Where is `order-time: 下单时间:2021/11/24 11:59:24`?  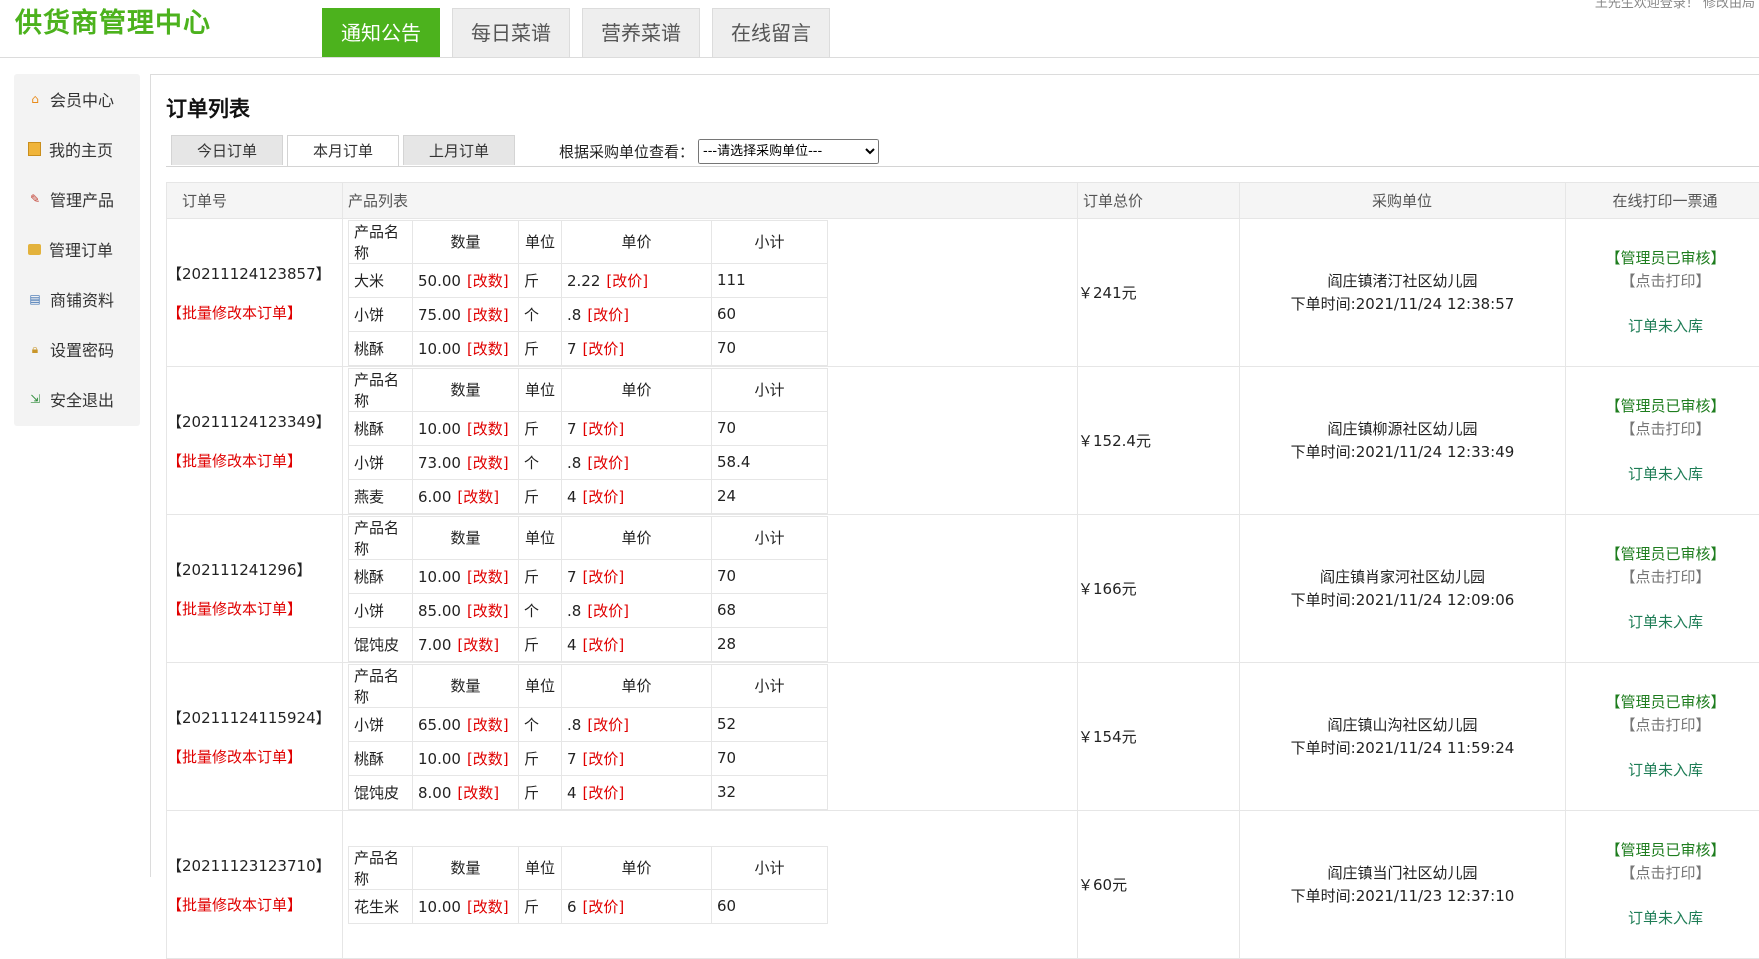 order-time: 下单时间:2021/11/24 11:59:24 is located at coordinates (1402, 748).